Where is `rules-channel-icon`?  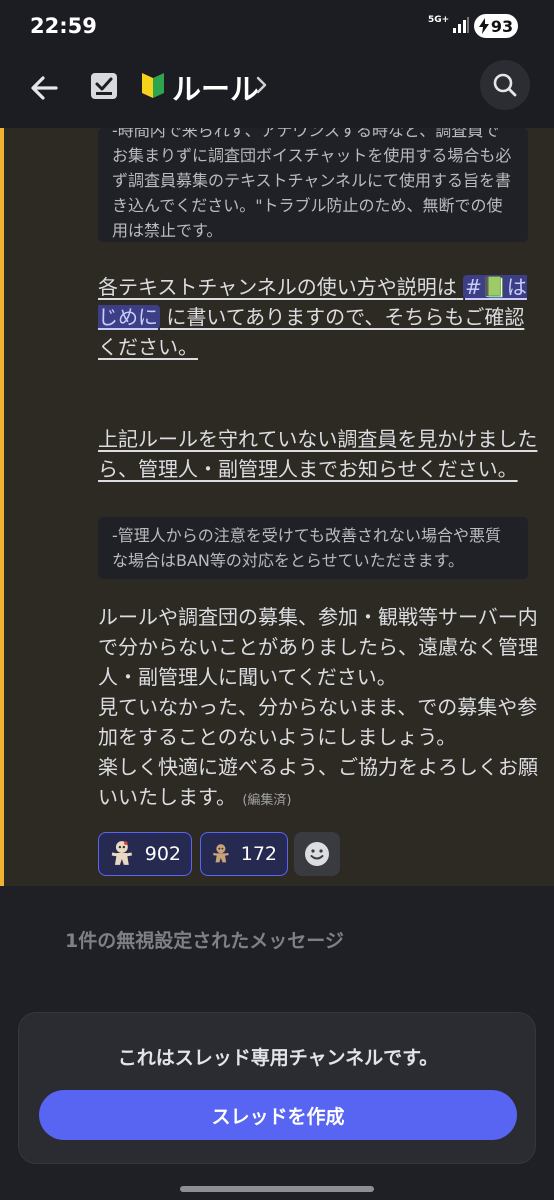
rules-channel-icon is located at coordinates (104, 86).